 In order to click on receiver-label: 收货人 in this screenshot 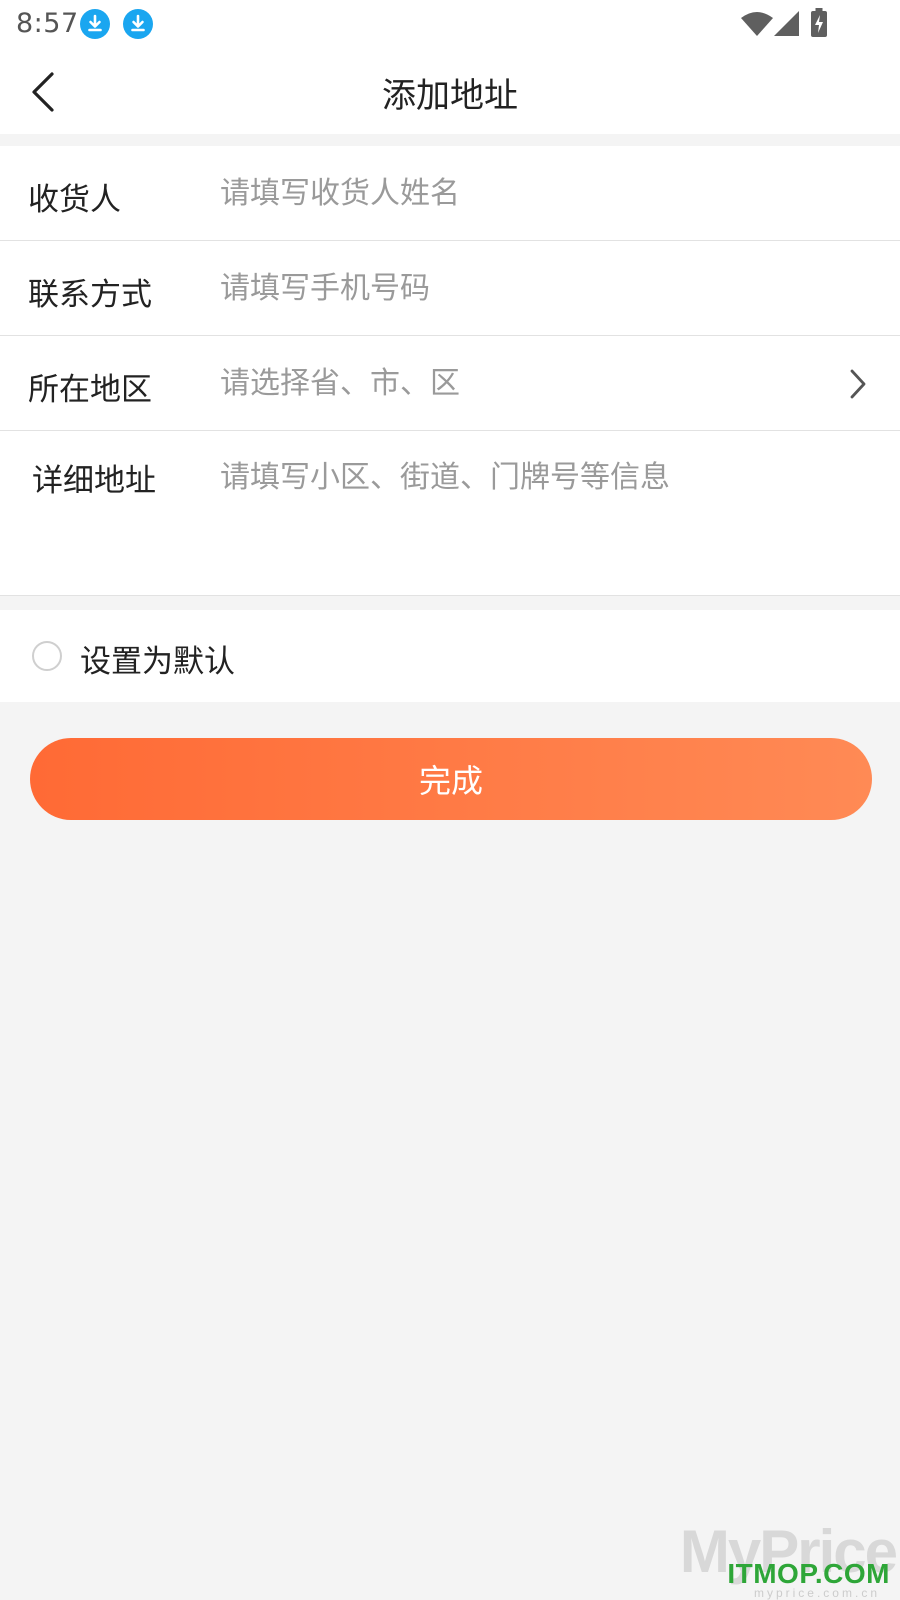, I will do `click(74, 200)`.